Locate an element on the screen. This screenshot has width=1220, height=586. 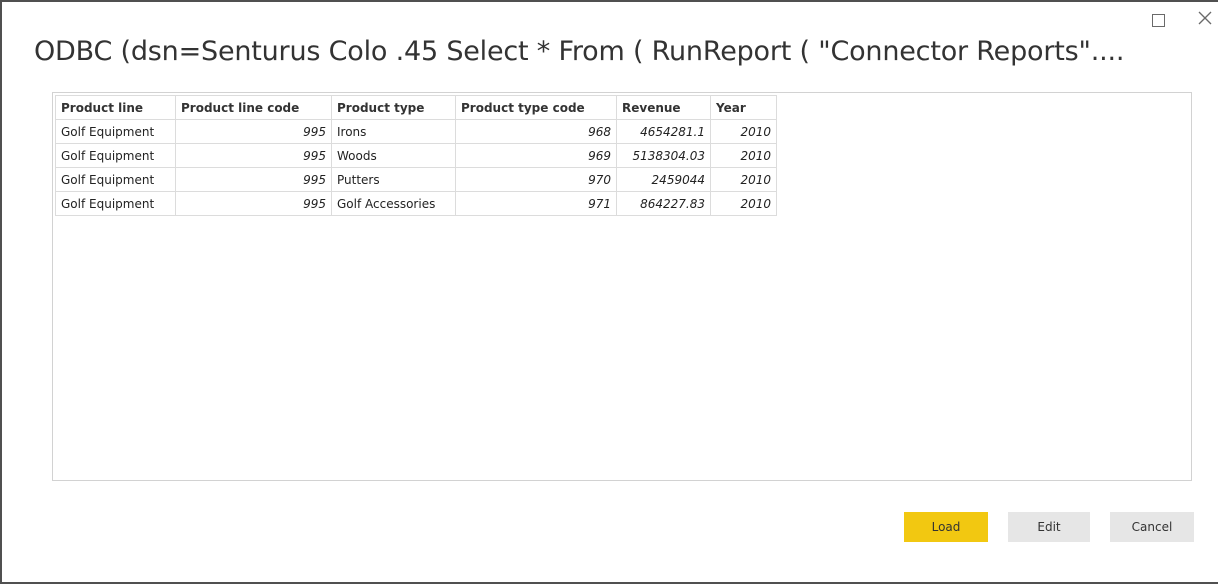
cell-product-type-code: 968 is located at coordinates (536, 131).